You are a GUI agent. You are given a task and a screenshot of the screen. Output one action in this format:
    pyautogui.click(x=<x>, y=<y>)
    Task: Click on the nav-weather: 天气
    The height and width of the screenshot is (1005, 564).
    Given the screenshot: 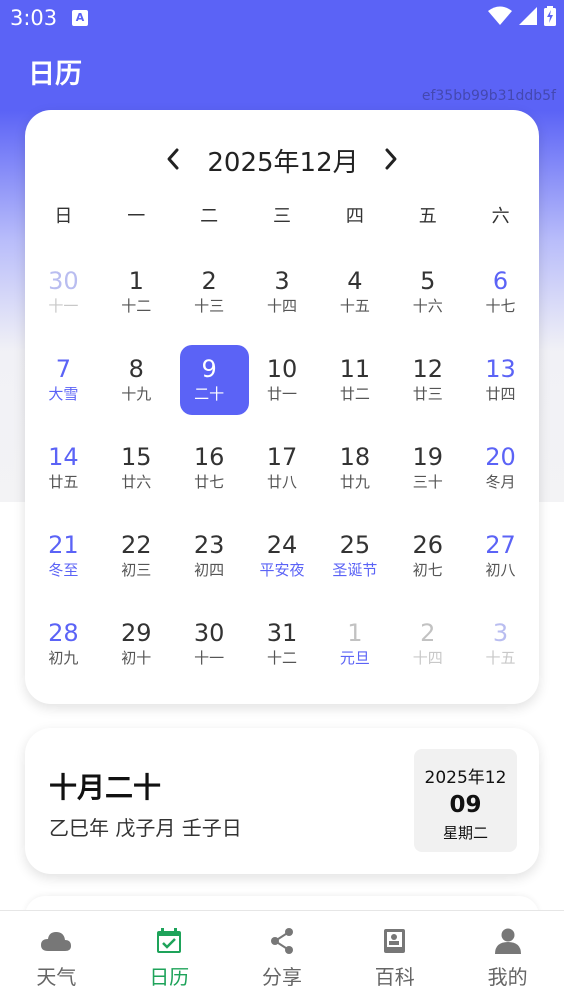 What is the action you would take?
    pyautogui.click(x=56, y=958)
    